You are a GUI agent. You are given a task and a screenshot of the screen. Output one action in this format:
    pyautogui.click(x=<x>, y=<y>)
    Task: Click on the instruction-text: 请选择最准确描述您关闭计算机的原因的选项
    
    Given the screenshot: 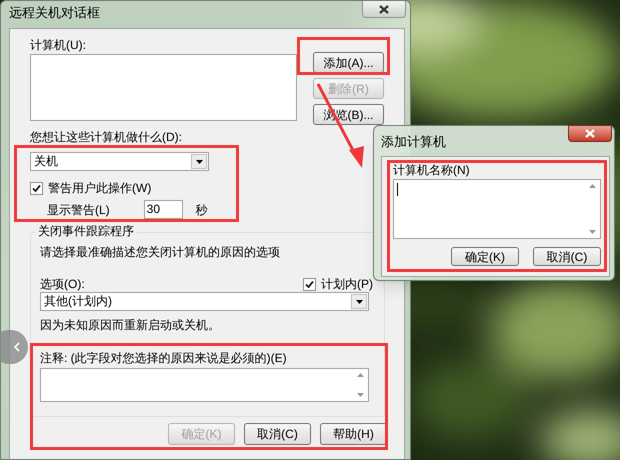 What is the action you would take?
    pyautogui.click(x=160, y=252)
    